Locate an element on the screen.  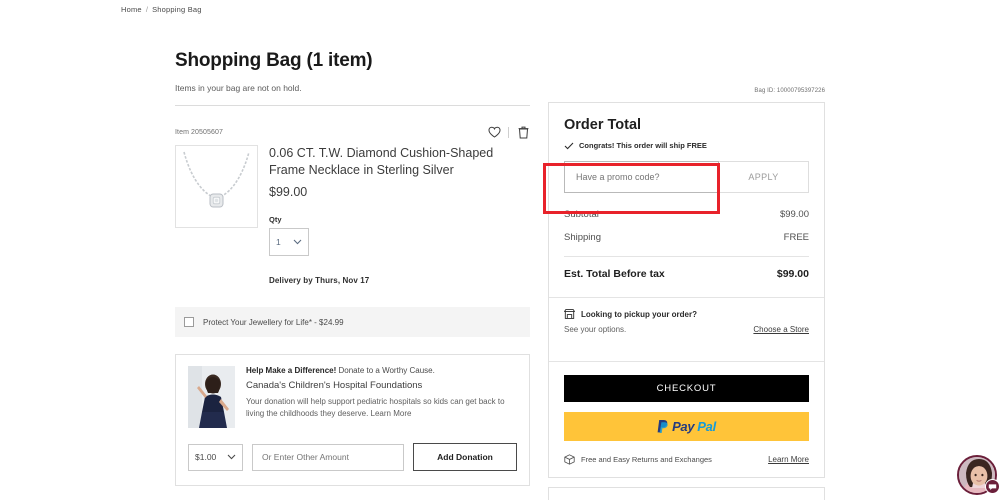
heart-icon is located at coordinates (494, 132).